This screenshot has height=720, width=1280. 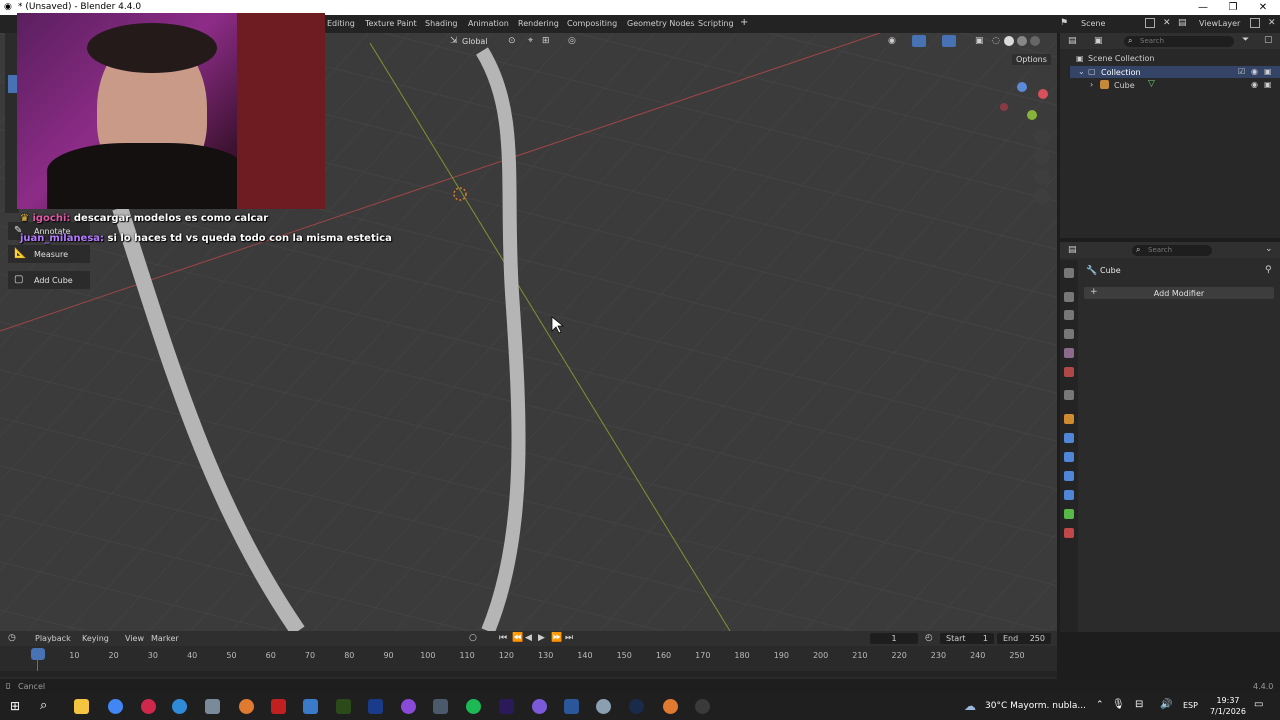 I want to click on blender-active-icon, so click(x=670, y=706).